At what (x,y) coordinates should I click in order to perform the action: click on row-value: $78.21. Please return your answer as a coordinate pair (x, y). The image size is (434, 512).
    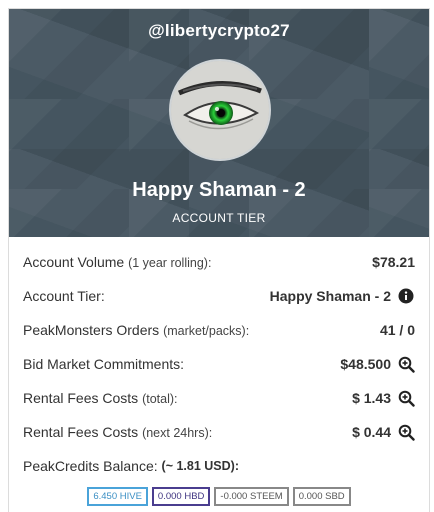
    Looking at the image, I should click on (393, 262).